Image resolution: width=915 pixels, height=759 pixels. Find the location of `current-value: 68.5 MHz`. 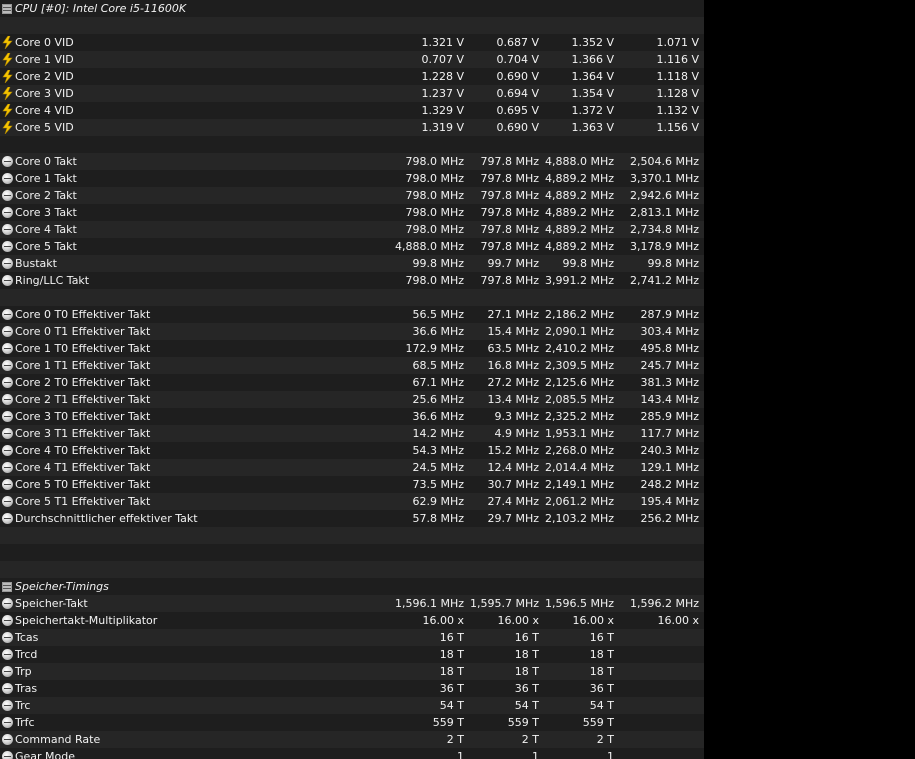

current-value: 68.5 MHz is located at coordinates (438, 365).